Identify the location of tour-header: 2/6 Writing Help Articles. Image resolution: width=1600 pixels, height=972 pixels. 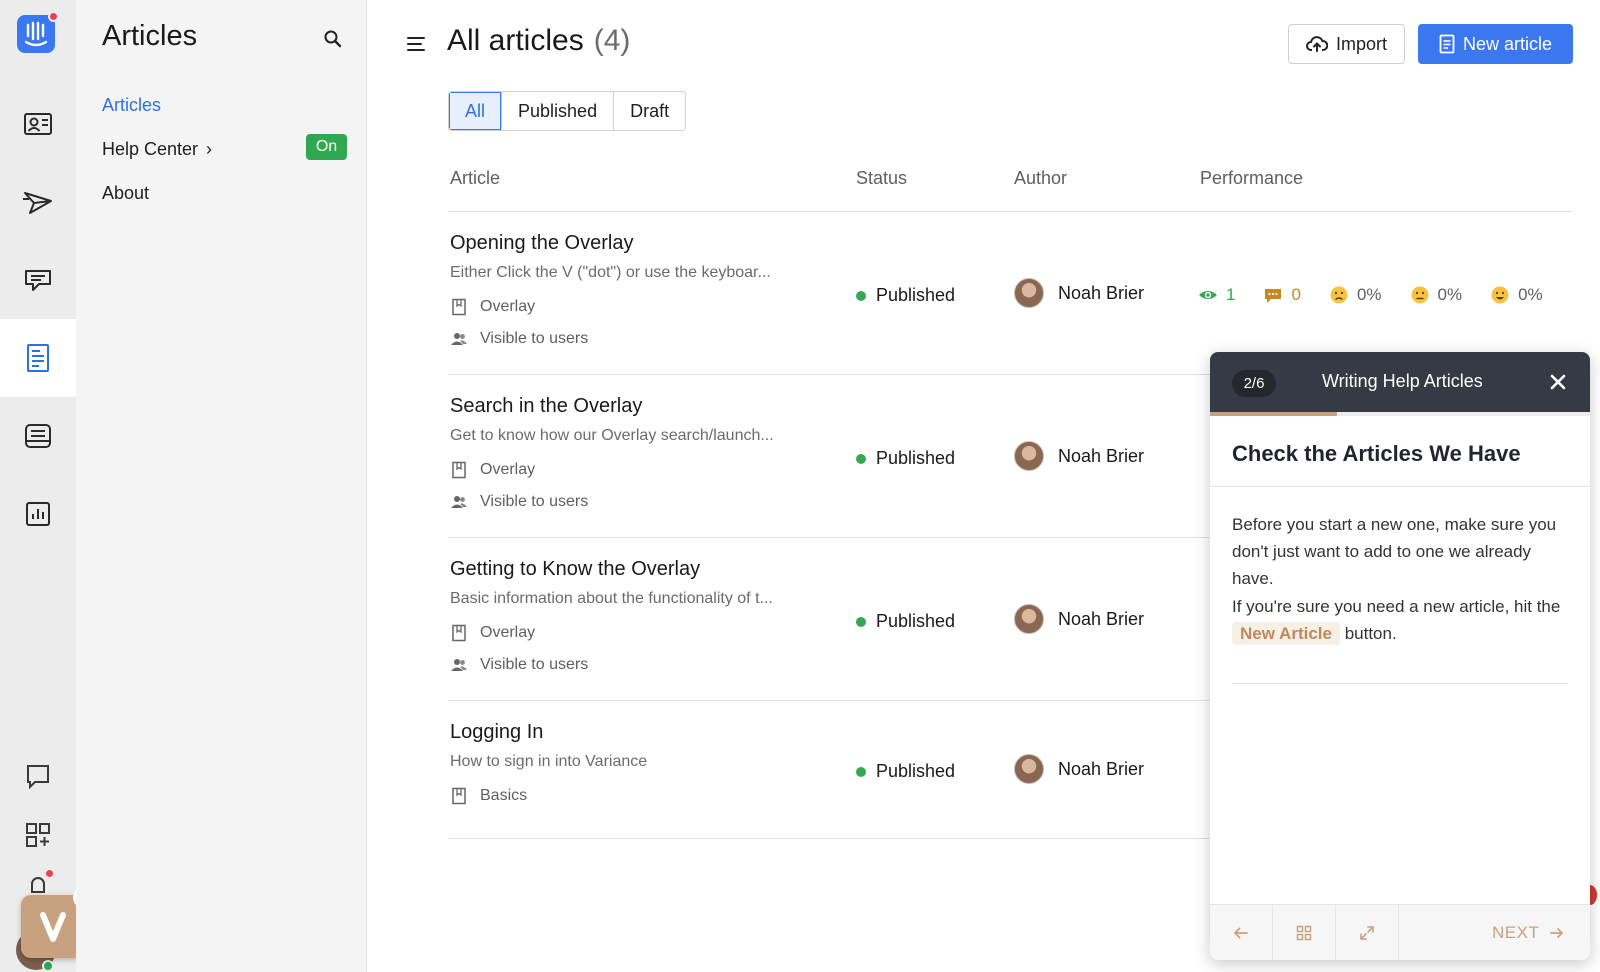
(1400, 382).